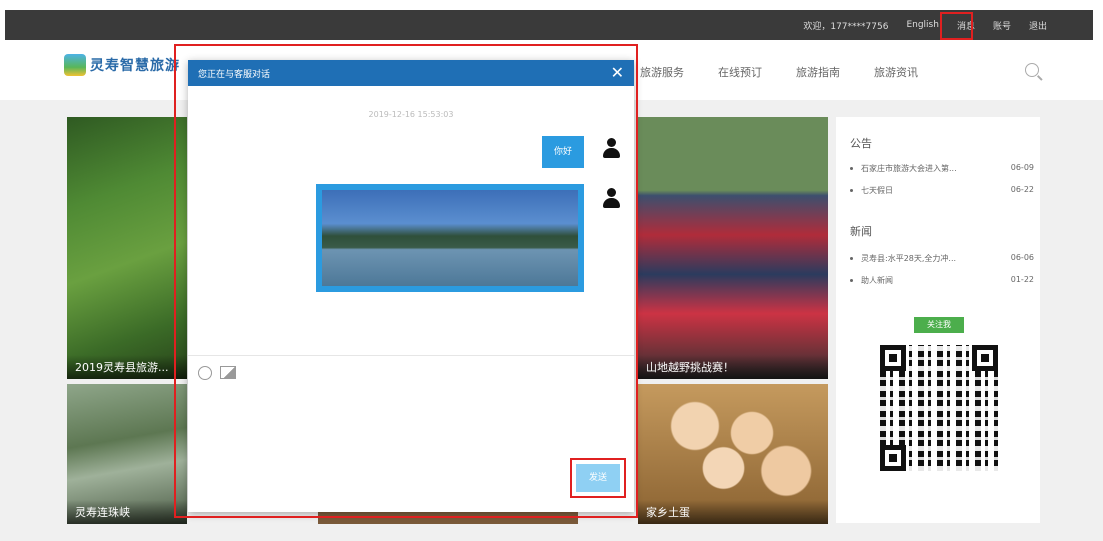  What do you see at coordinates (733, 512) in the screenshot?
I see `tile-caption: 家乡土蛋` at bounding box center [733, 512].